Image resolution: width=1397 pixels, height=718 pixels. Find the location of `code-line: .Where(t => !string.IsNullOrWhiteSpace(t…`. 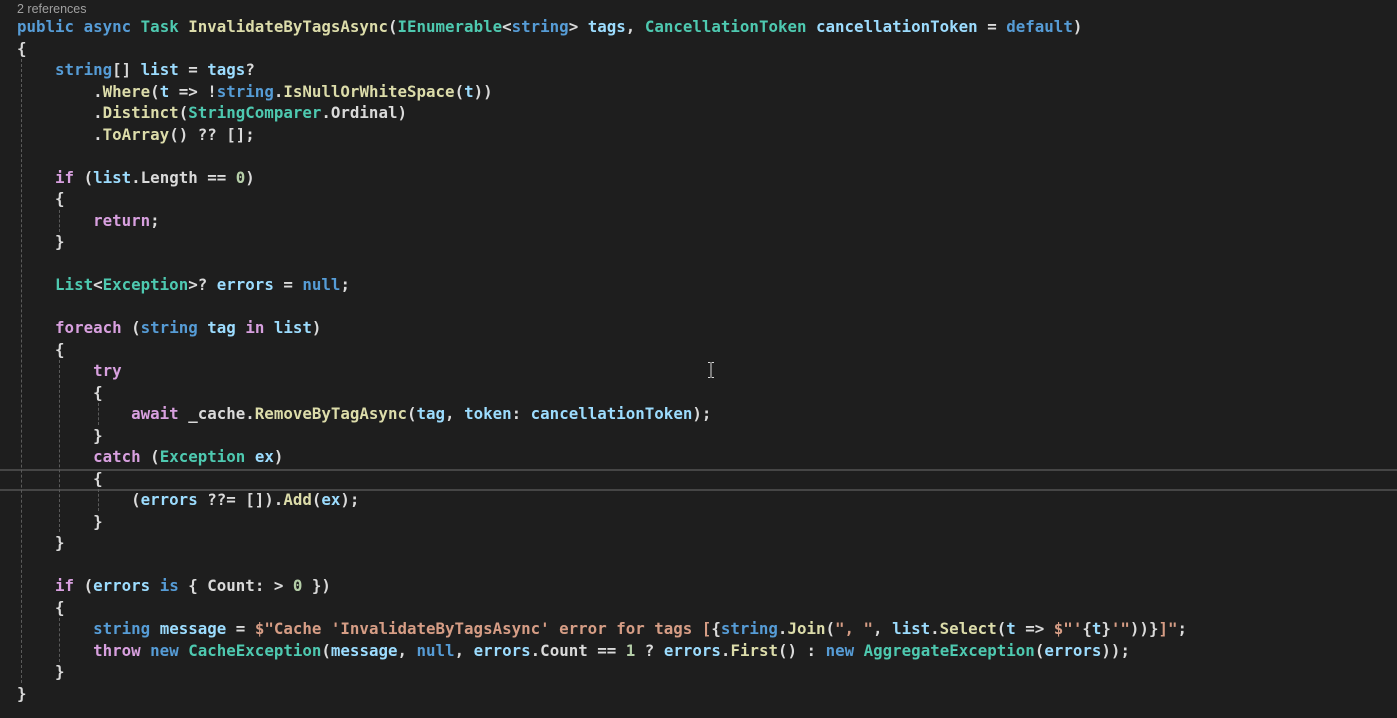

code-line: .Where(t => !string.IsNullOrWhiteSpace(t… is located at coordinates (602, 92).